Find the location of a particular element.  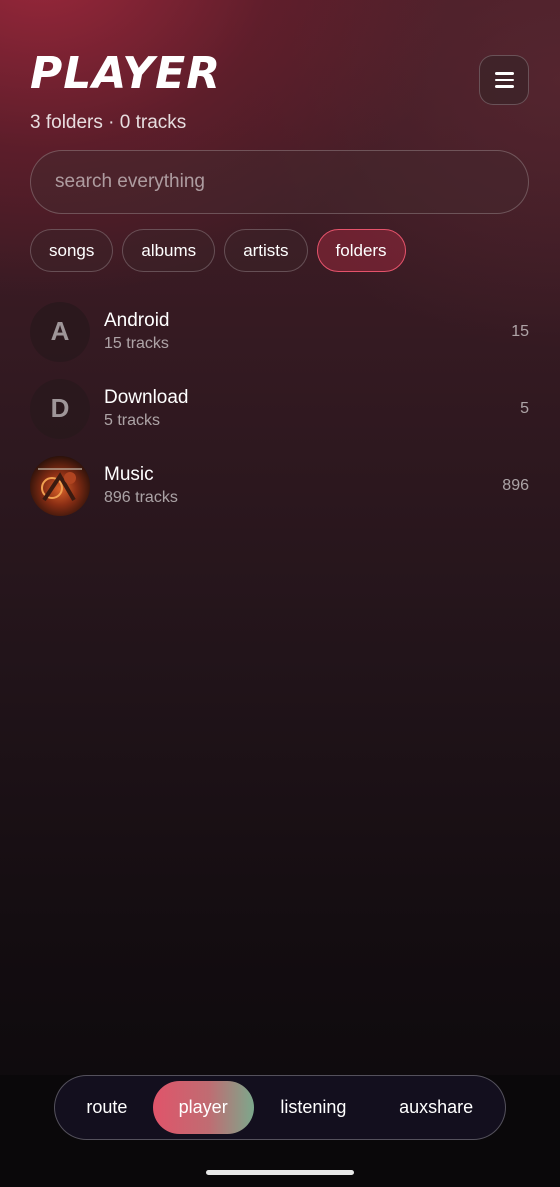

folder-track-count: 15 tracks is located at coordinates (136, 343).